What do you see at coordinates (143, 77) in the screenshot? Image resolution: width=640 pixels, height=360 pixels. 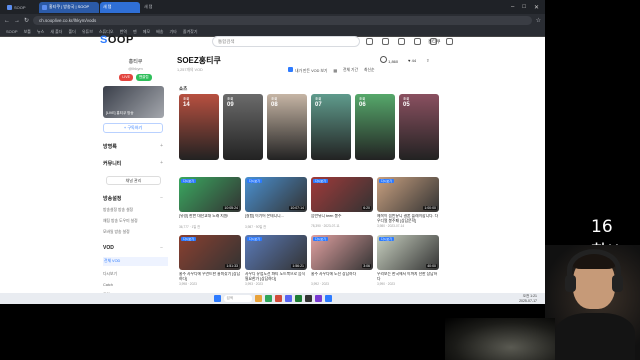 I see `fan-badge: 팬클럽` at bounding box center [143, 77].